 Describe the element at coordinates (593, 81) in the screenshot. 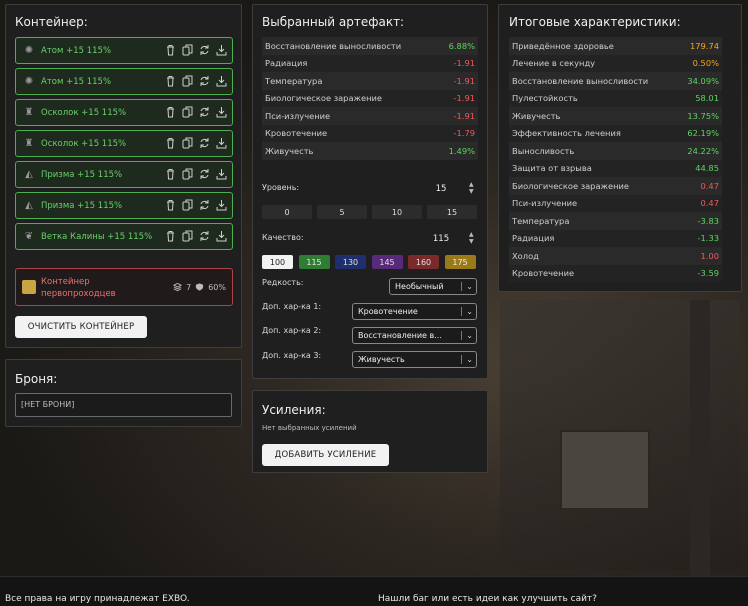

I see `stat-name: Восстановление выносливости` at that location.